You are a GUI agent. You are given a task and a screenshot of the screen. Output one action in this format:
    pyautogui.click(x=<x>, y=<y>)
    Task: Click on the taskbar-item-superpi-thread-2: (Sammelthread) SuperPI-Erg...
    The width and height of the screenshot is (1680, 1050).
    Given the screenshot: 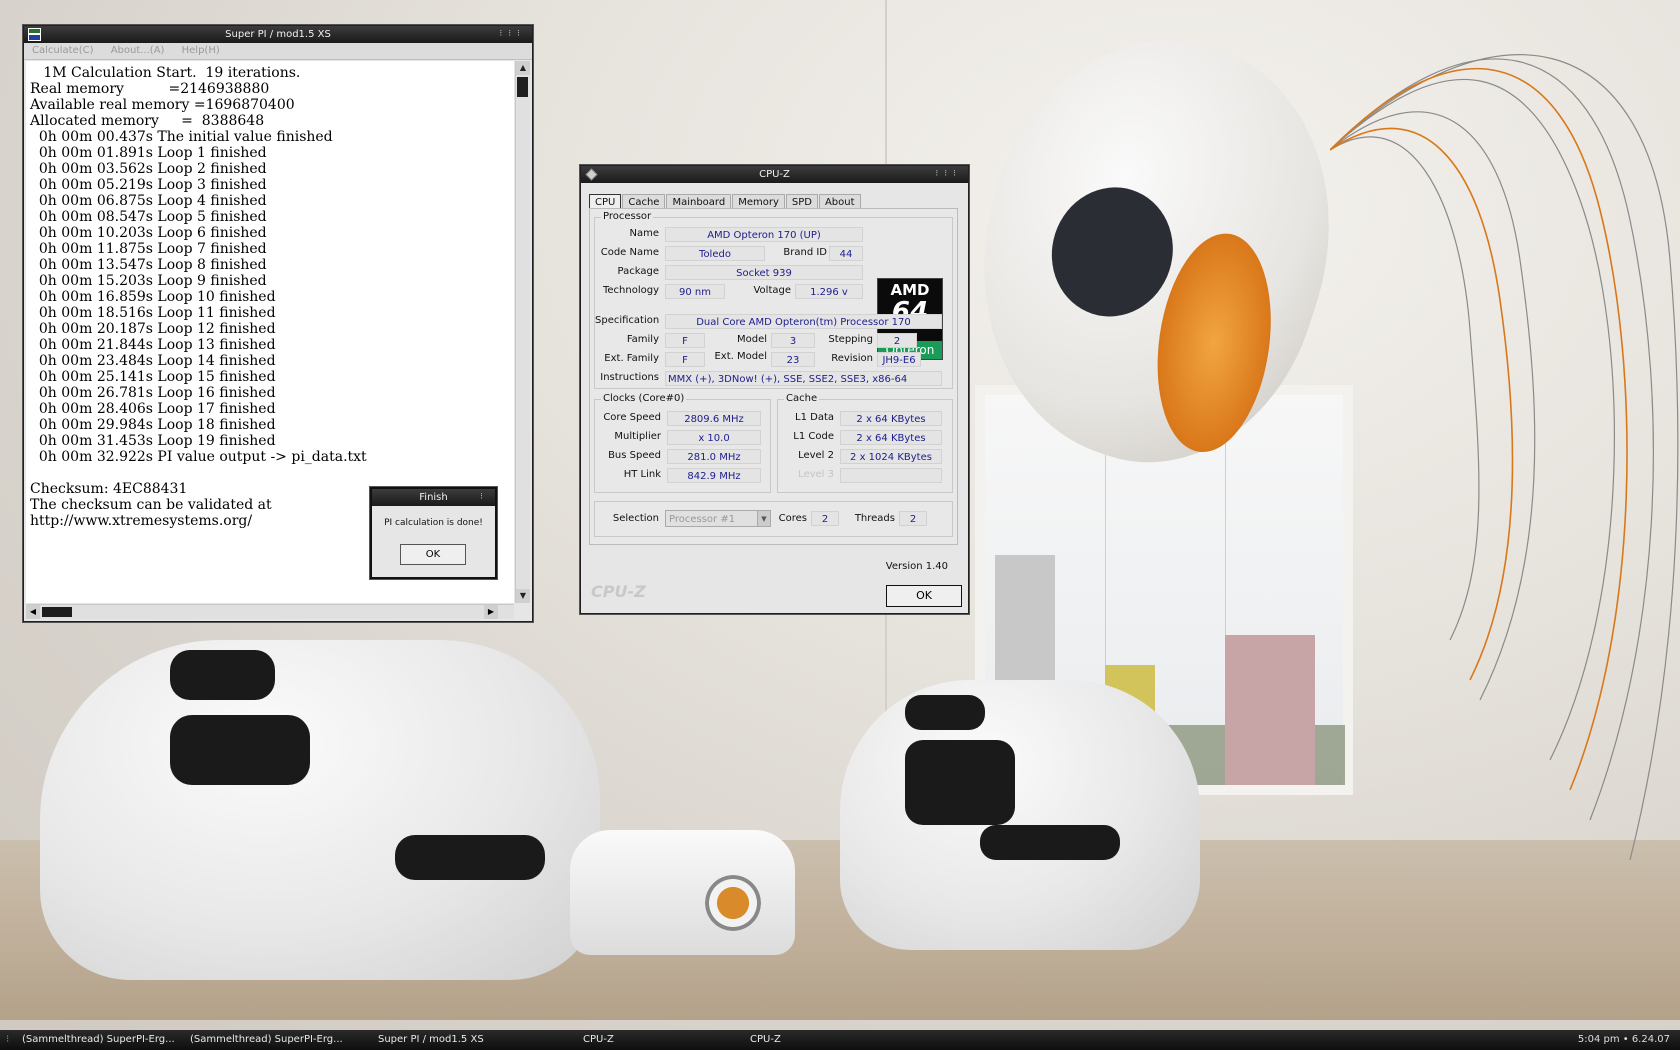 What is the action you would take?
    pyautogui.click(x=266, y=1040)
    